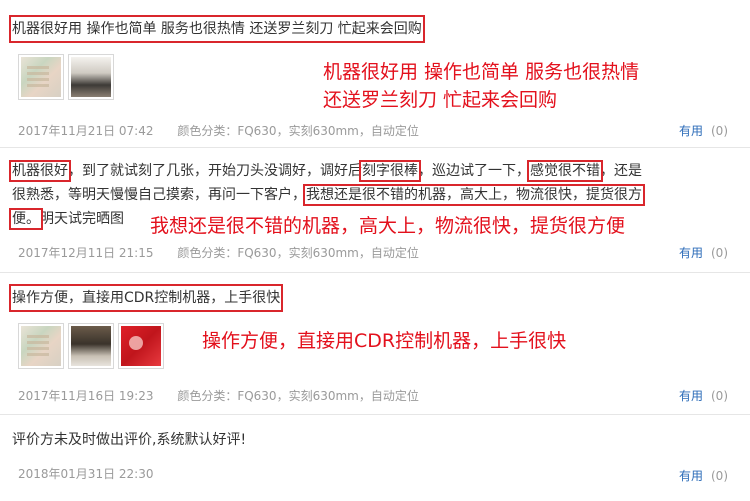  What do you see at coordinates (82, 219) in the screenshot?
I see `review-text-segment: 明天试完晒图` at bounding box center [82, 219].